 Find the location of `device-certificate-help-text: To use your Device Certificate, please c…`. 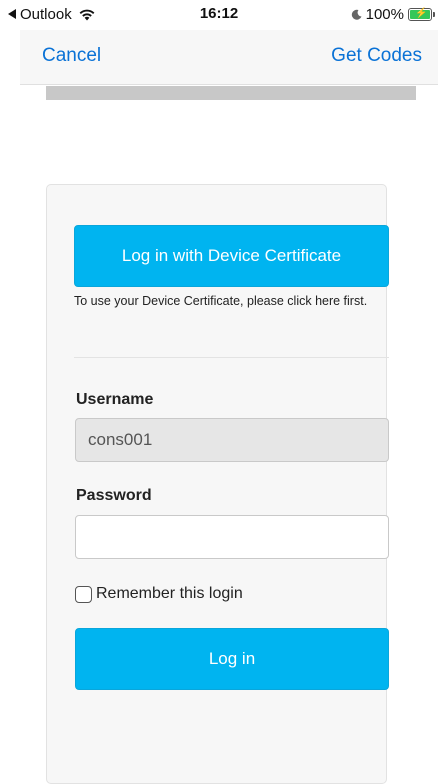

device-certificate-help-text: To use your Device Certificate, please c… is located at coordinates (221, 301).